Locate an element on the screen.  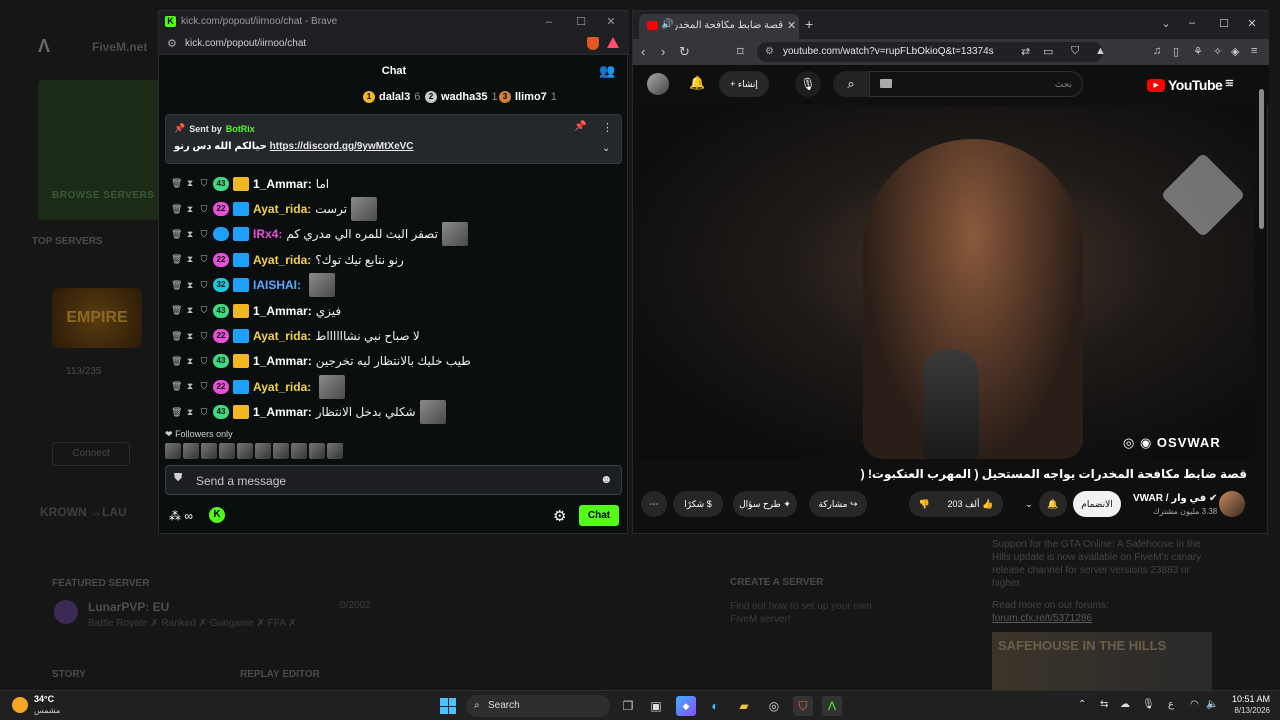
cast-icon: ▭ is located at coordinates (1048, 51).